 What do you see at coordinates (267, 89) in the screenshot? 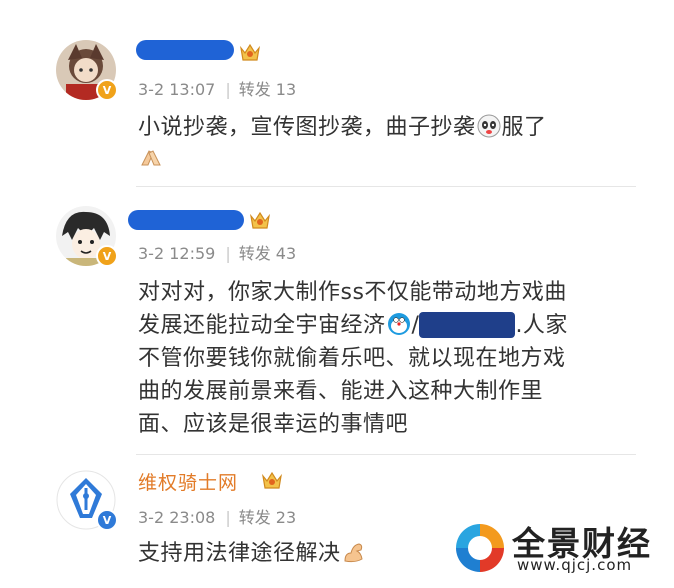
I see `repost-count: 转发 13` at bounding box center [267, 89].